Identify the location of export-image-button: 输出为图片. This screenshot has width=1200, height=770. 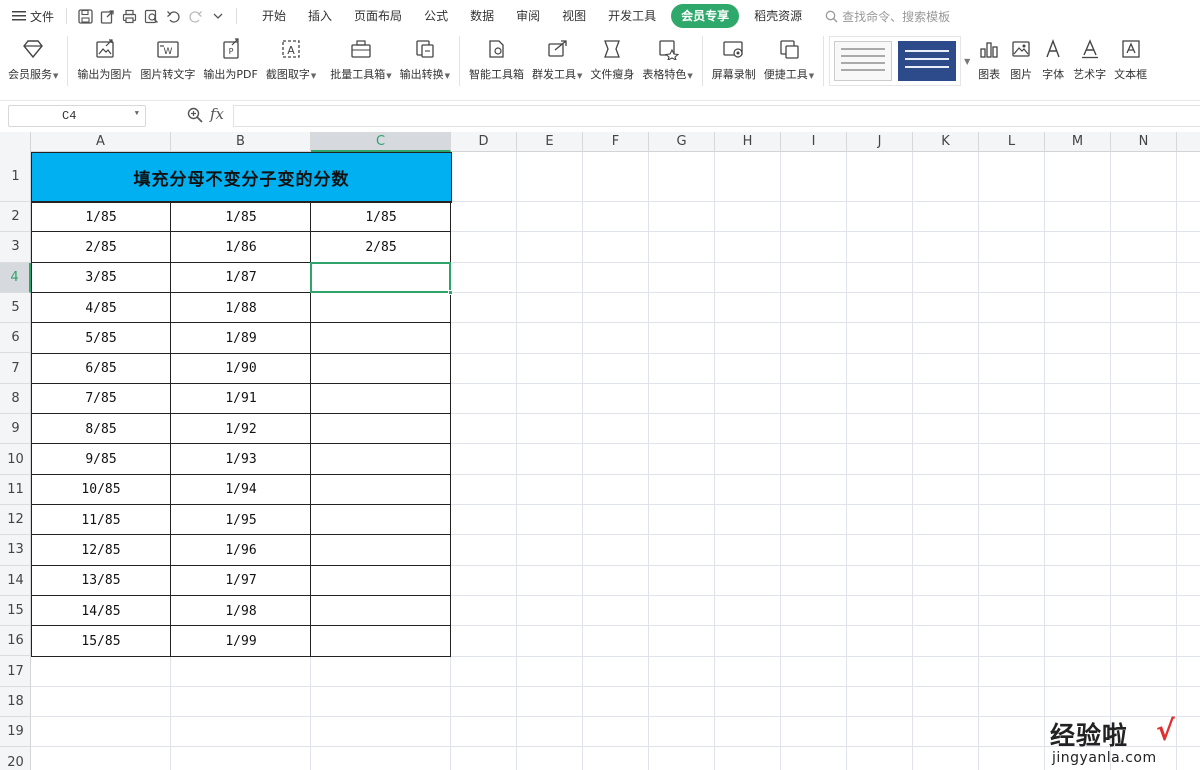
(104, 61).